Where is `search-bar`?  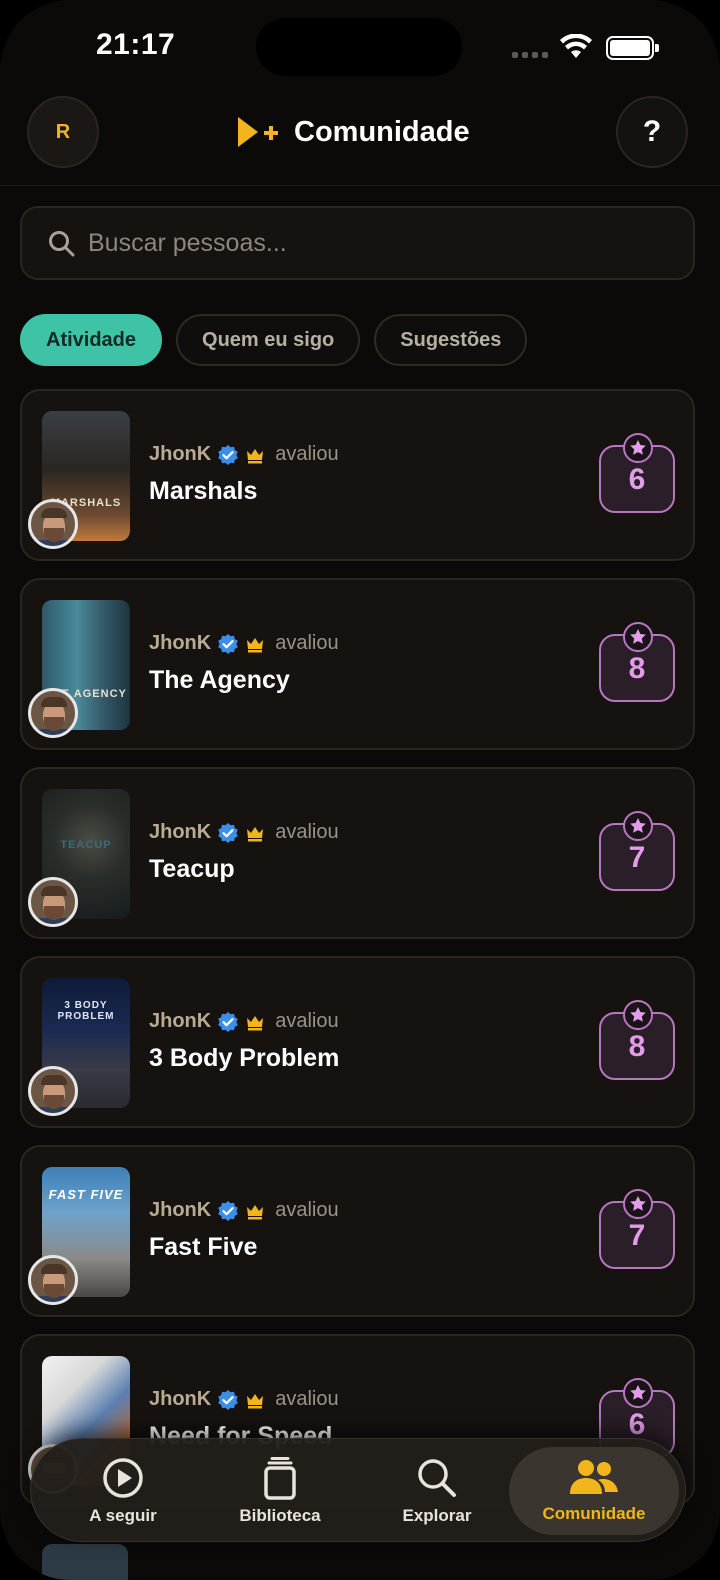 search-bar is located at coordinates (357, 243).